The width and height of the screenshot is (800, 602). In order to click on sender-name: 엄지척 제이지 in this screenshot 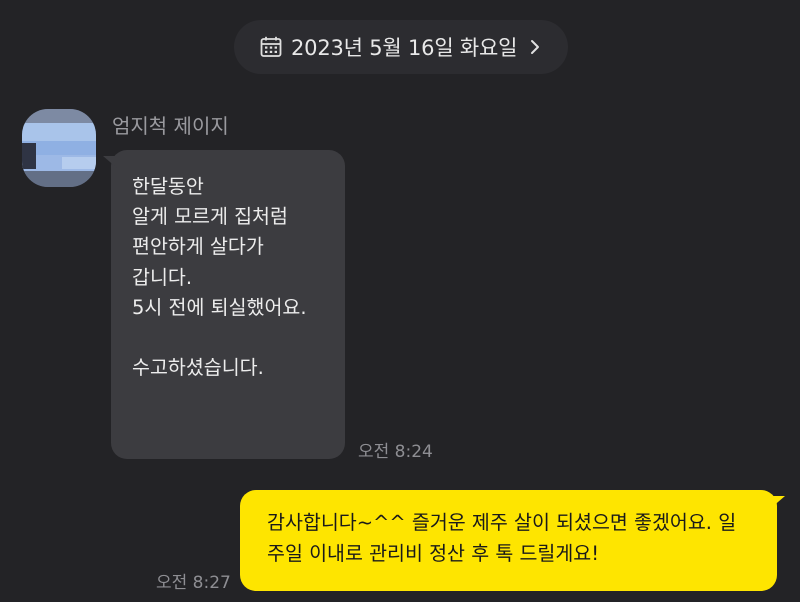, I will do `click(170, 126)`.